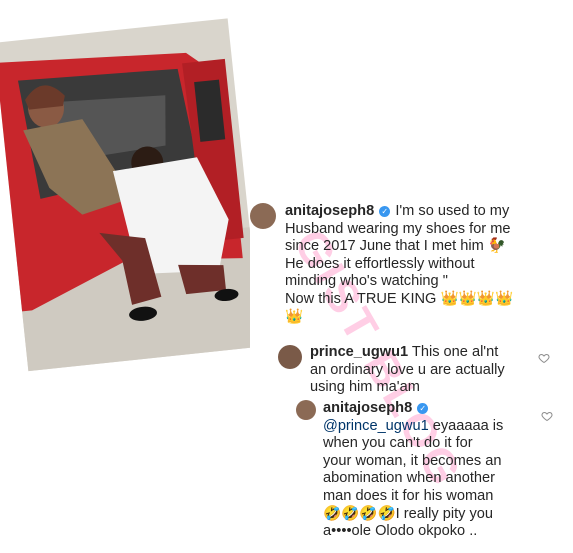 The width and height of the screenshot is (573, 553). Describe the element at coordinates (365, 387) in the screenshot. I see `comment-line: using him ma'am` at that location.